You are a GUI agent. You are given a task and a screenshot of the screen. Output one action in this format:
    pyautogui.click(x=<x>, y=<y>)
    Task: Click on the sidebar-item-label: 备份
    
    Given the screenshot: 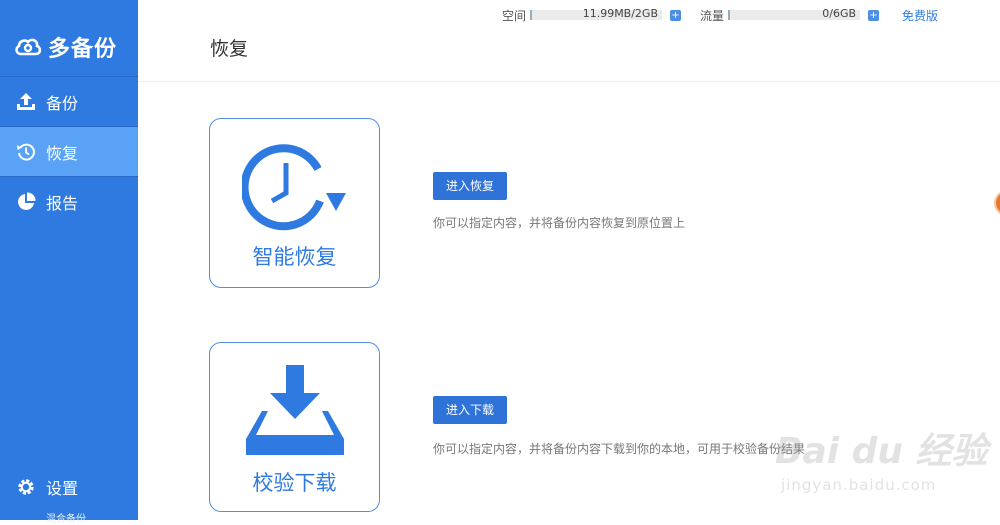 What is the action you would take?
    pyautogui.click(x=62, y=103)
    